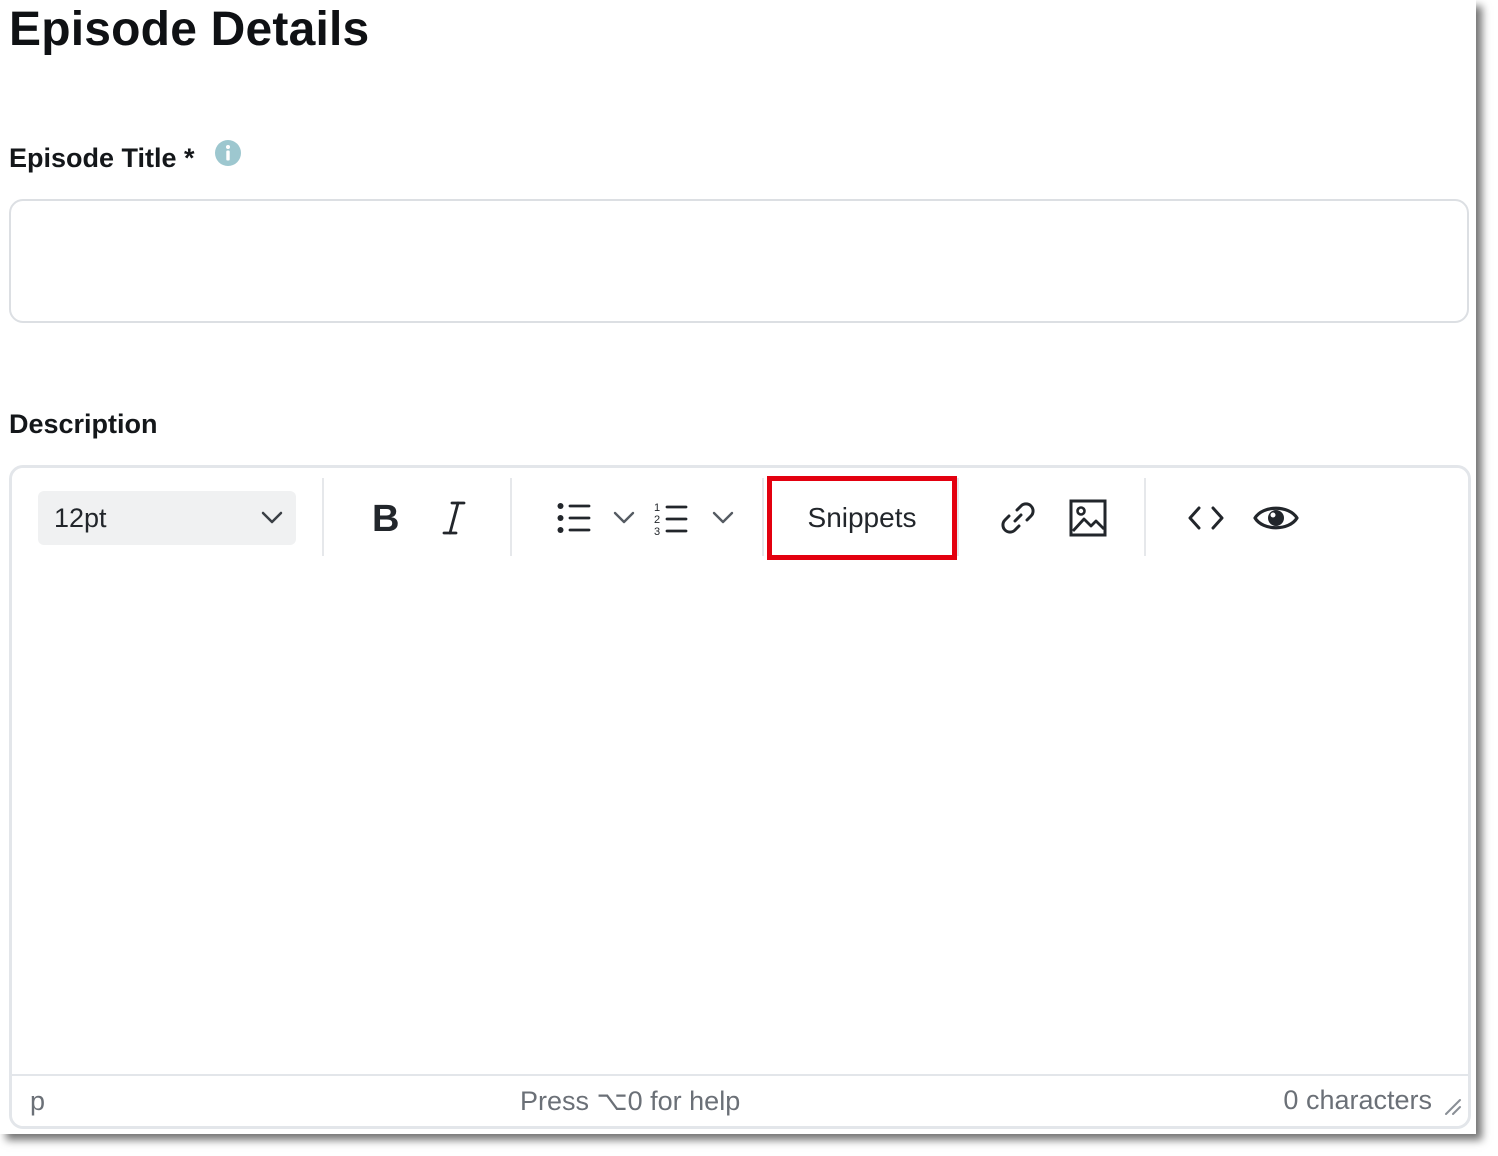 The width and height of the screenshot is (1498, 1156). I want to click on italic-button, so click(454, 518).